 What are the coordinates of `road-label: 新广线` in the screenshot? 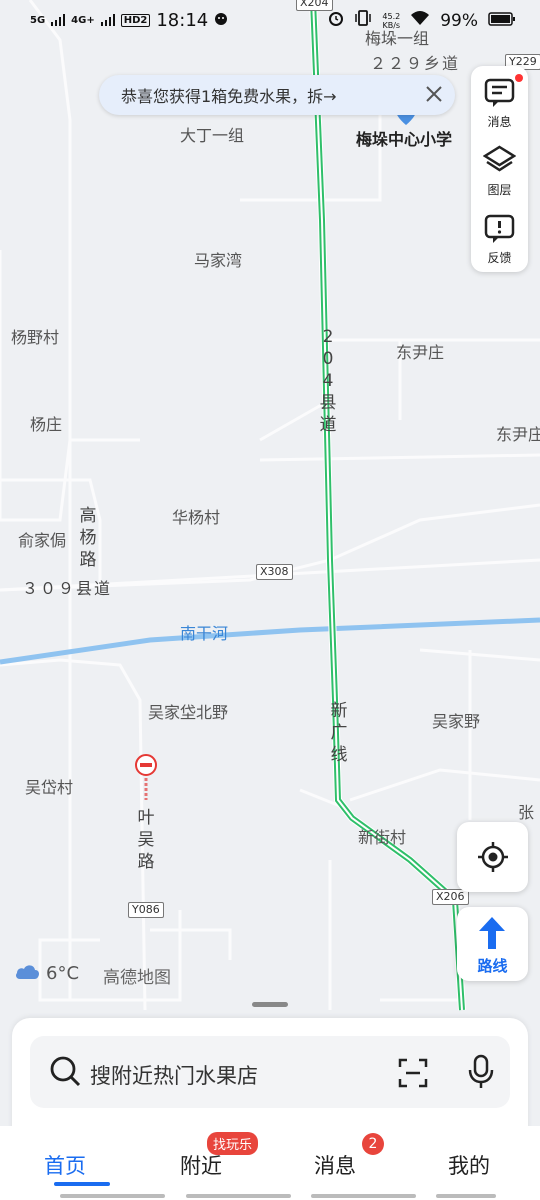 It's located at (339, 733).